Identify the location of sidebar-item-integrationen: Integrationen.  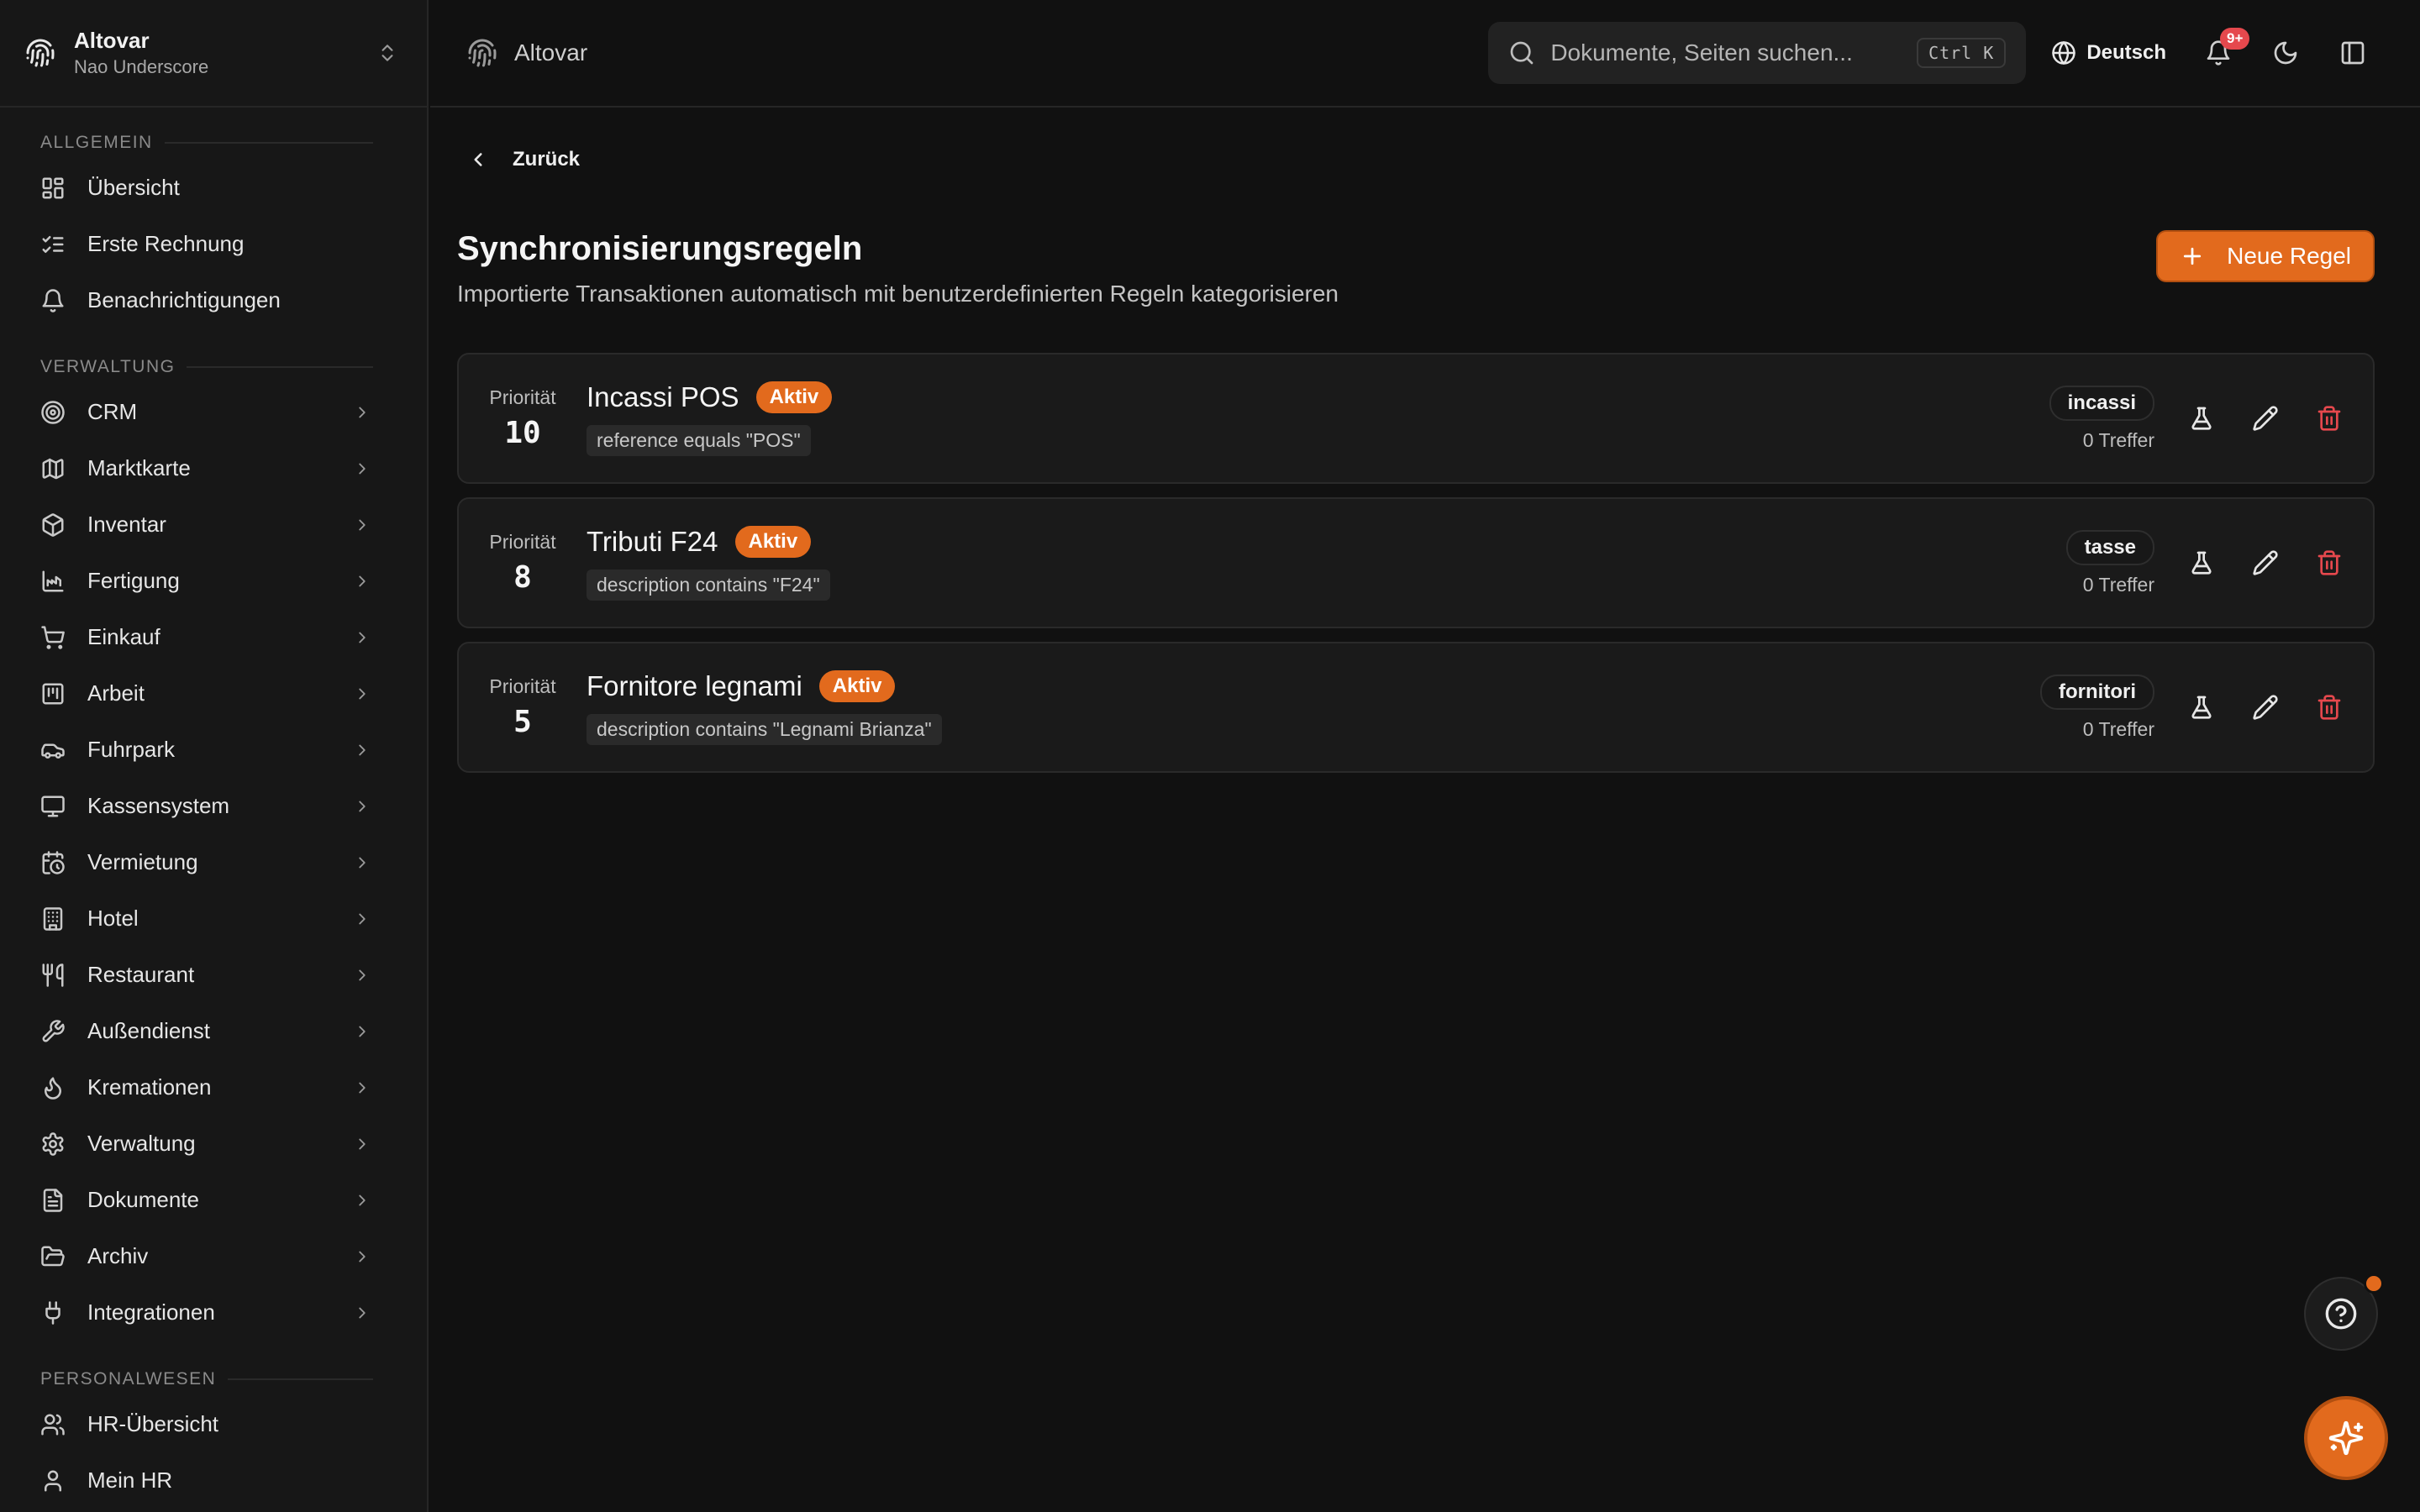
(214, 1312).